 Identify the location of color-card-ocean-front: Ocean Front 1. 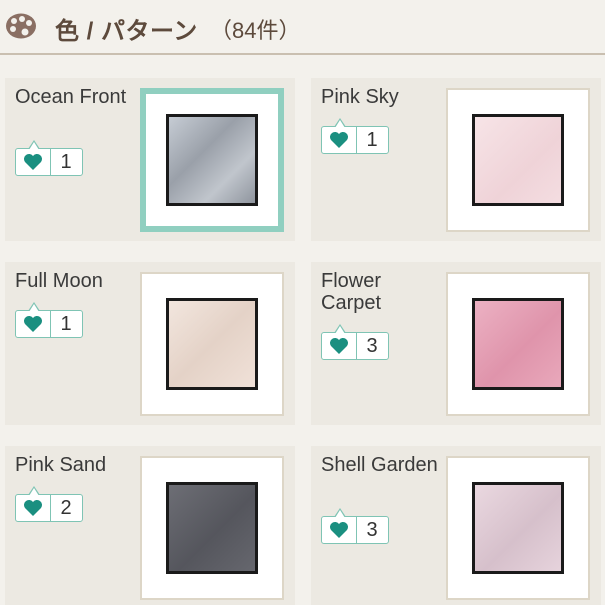
(150, 159).